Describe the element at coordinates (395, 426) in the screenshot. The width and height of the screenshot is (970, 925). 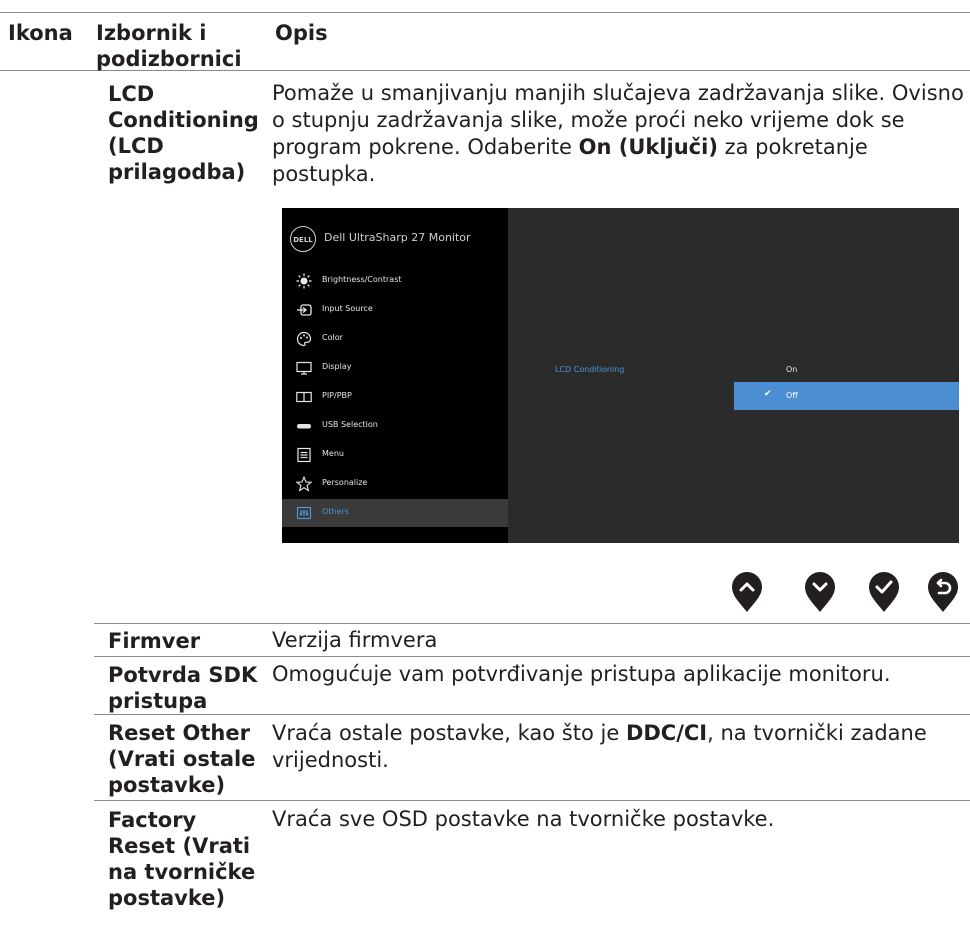
I see `osd-item-usb-selection: USB Selection` at that location.